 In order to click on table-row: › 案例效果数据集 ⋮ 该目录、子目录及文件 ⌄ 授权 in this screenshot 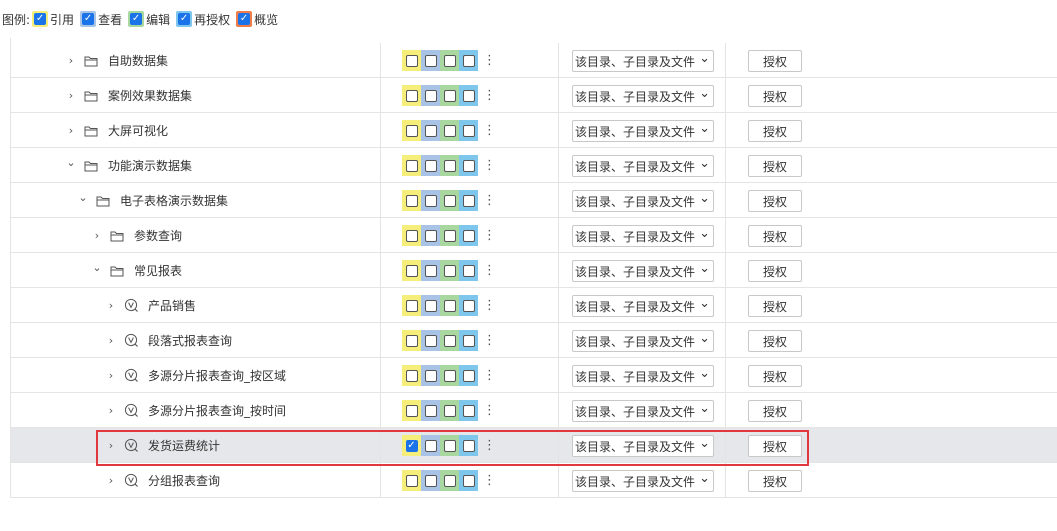, I will do `click(534, 95)`.